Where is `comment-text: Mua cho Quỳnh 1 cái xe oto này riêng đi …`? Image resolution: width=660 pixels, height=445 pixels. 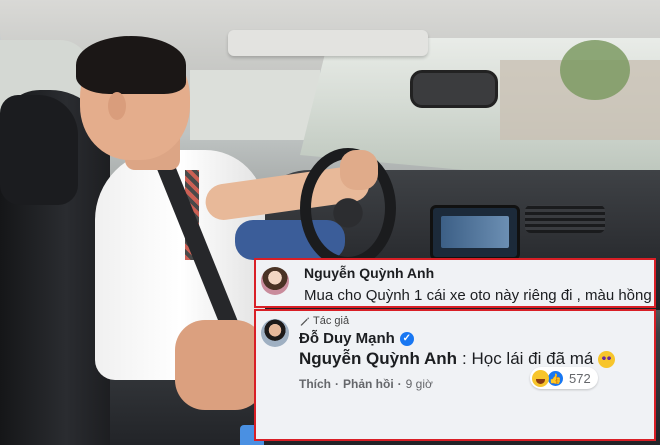
comment-text: Mua cho Quỳnh 1 cái xe oto này riêng đi … is located at coordinates (478, 295).